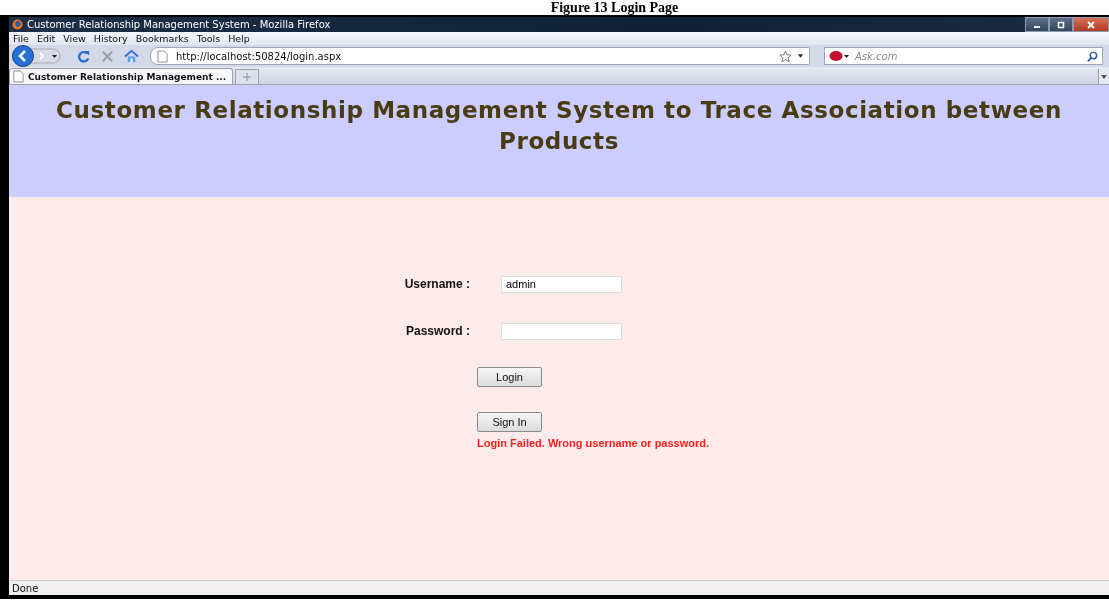 Image resolution: width=1109 pixels, height=605 pixels. I want to click on menu-item: Tools, so click(208, 38).